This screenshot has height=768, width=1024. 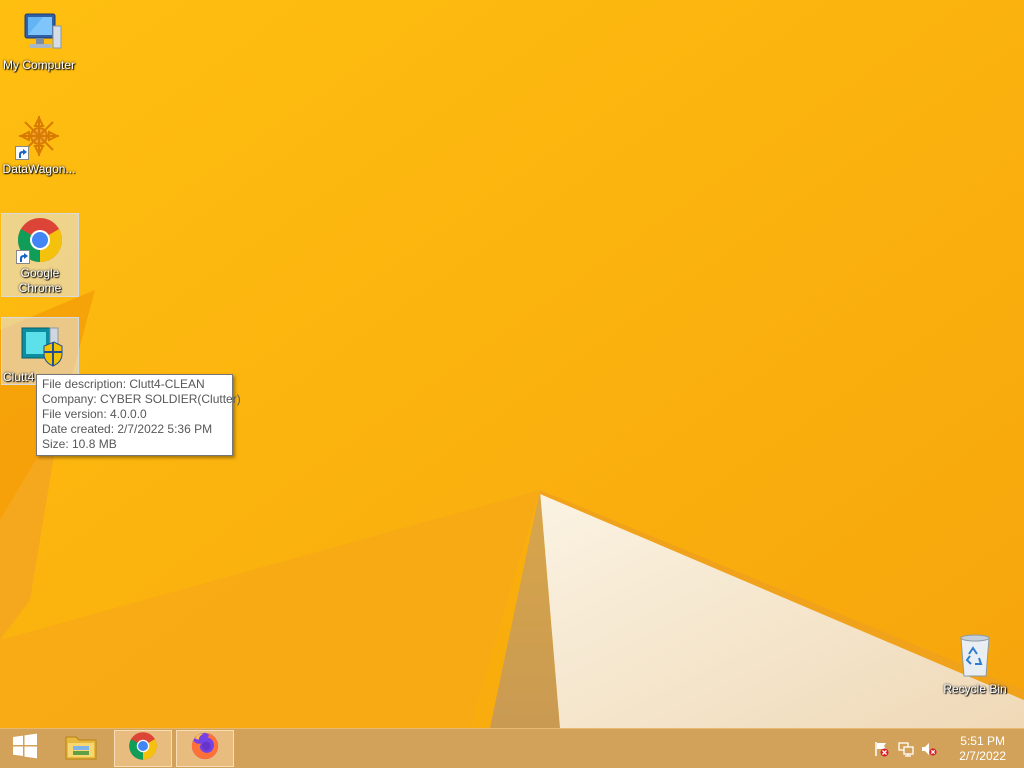 I want to click on action-center-flag-icon, so click(x=881, y=749).